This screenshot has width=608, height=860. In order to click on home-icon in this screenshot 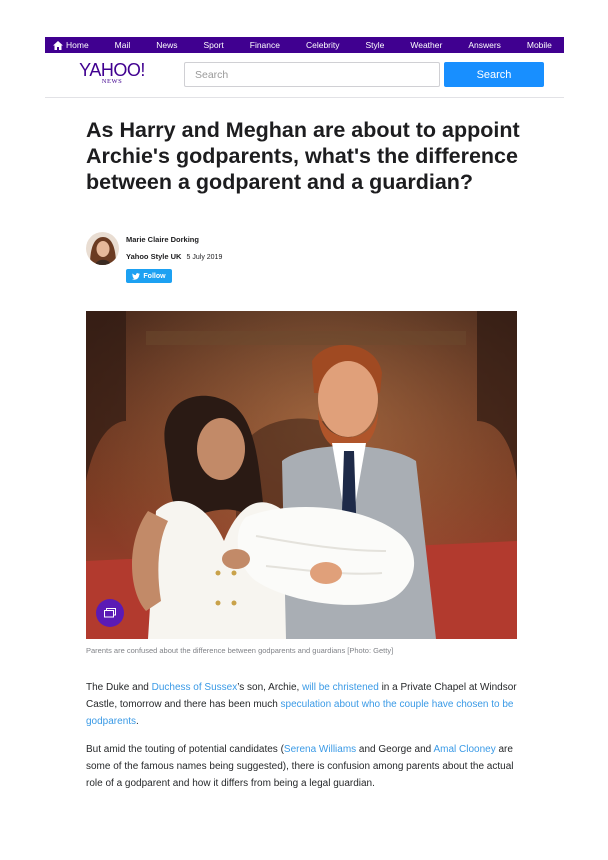, I will do `click(58, 45)`.